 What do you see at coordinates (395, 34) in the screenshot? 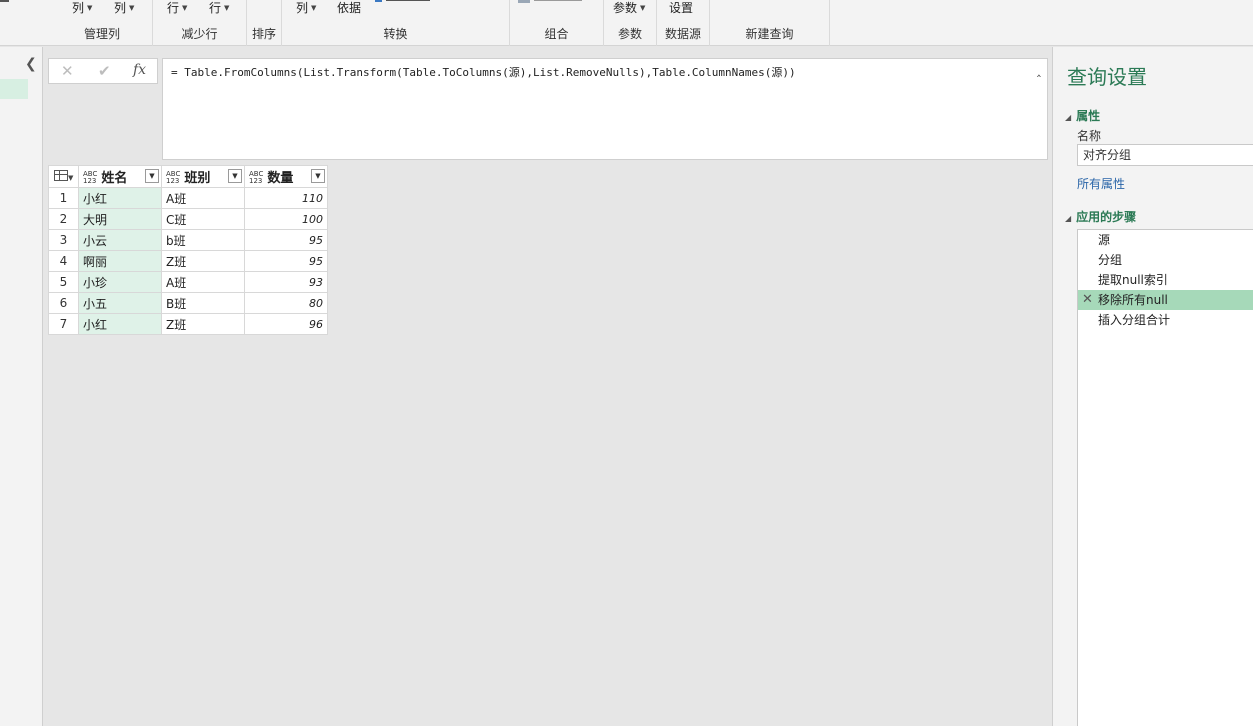
I see `ribbon-group-label: 转换` at bounding box center [395, 34].